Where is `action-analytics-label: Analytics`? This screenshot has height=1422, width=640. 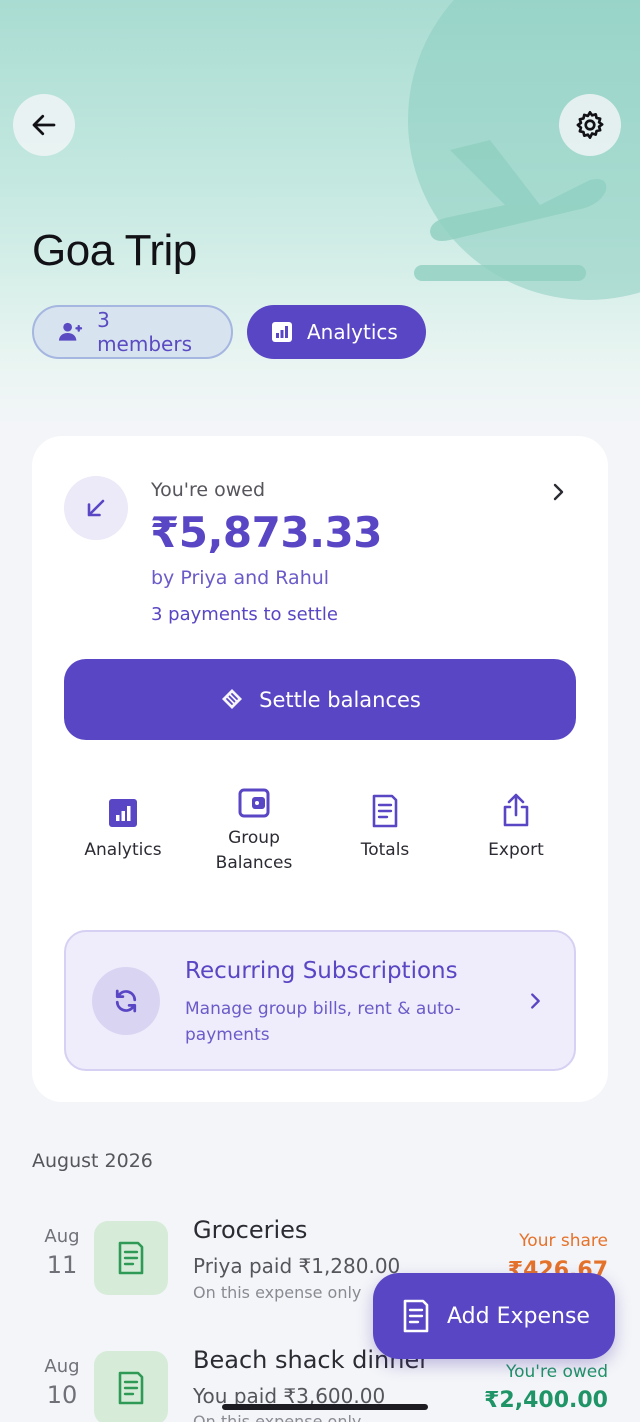
action-analytics-label: Analytics is located at coordinates (123, 850).